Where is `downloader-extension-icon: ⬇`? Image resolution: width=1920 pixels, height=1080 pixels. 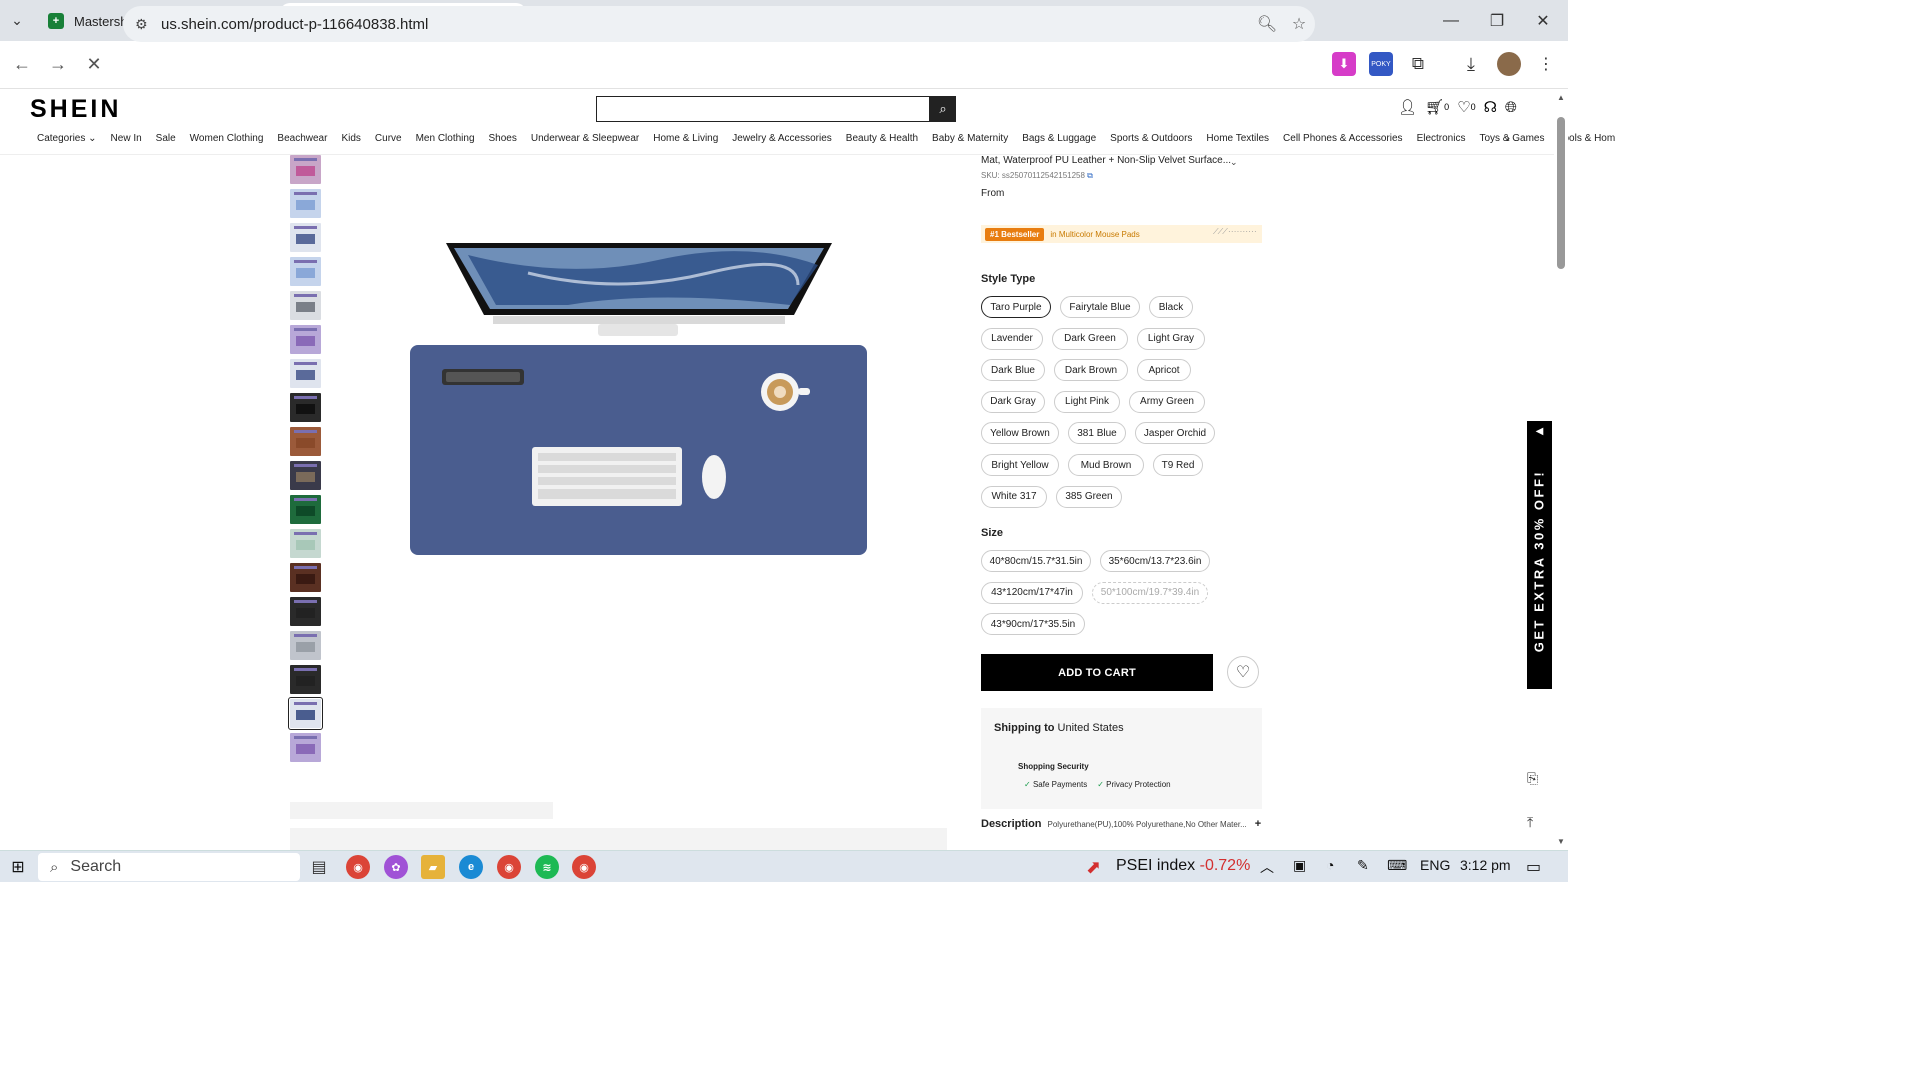
downloader-extension-icon: ⬇ is located at coordinates (1344, 64).